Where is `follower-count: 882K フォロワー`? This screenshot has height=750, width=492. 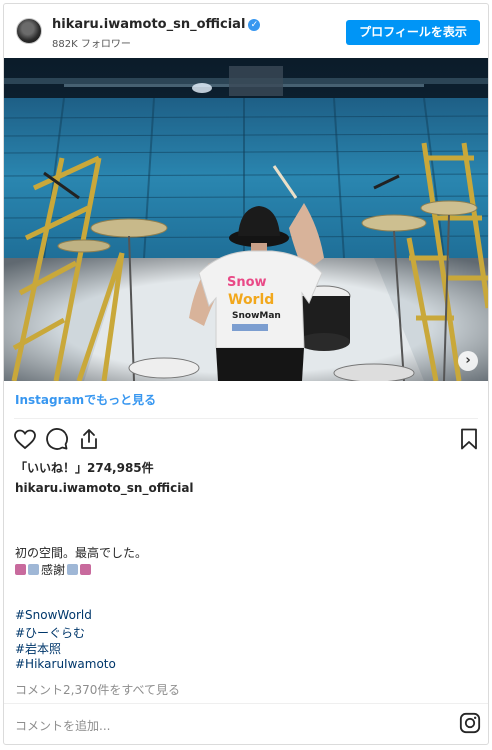
follower-count: 882K フォロワー is located at coordinates (91, 44).